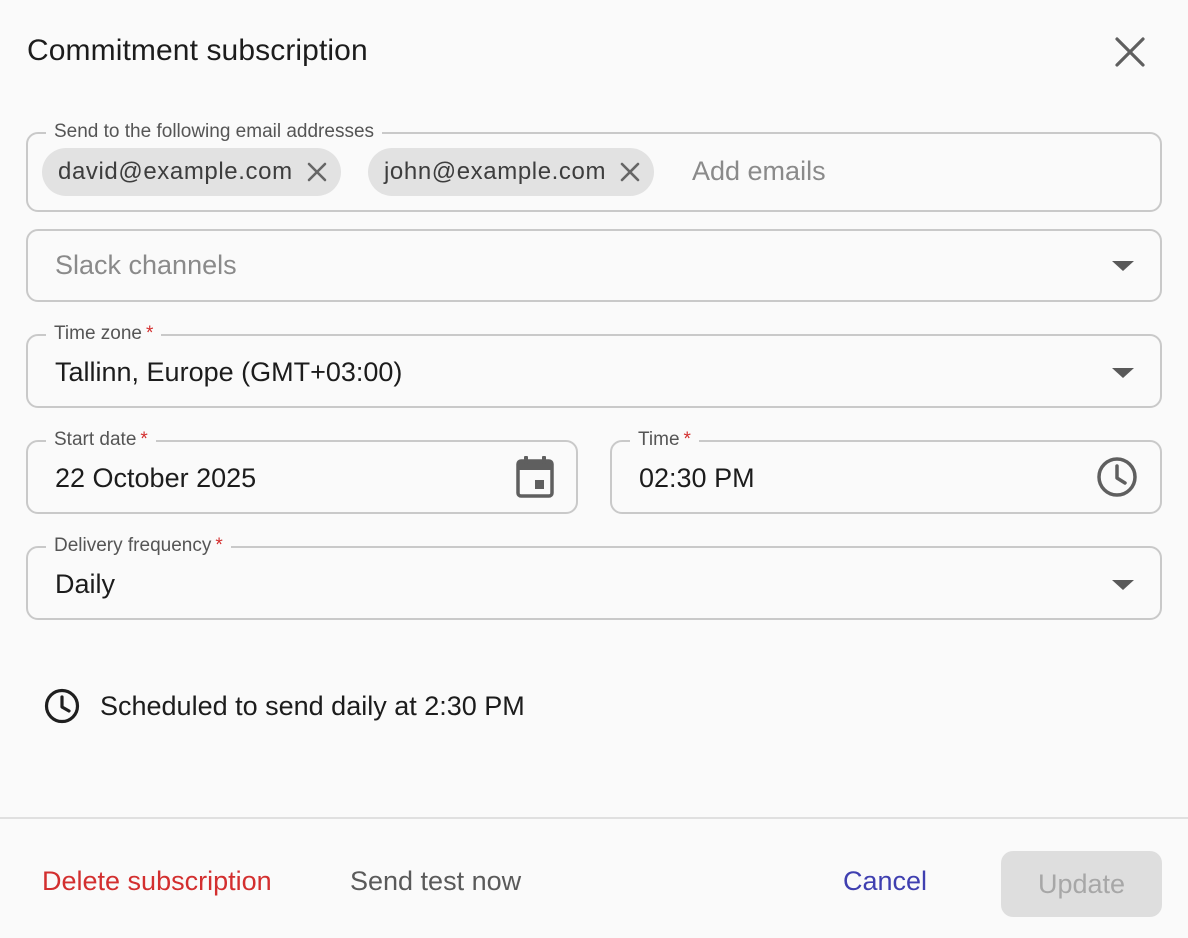  What do you see at coordinates (197, 50) in the screenshot?
I see `dialog-title: Commitment subscription` at bounding box center [197, 50].